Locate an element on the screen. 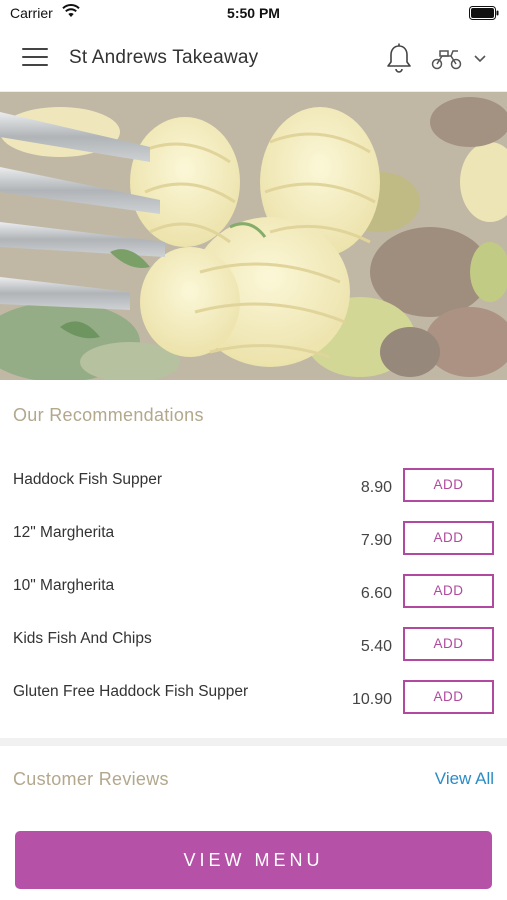  recommendations-title: Our Recommendations is located at coordinates (108, 415).